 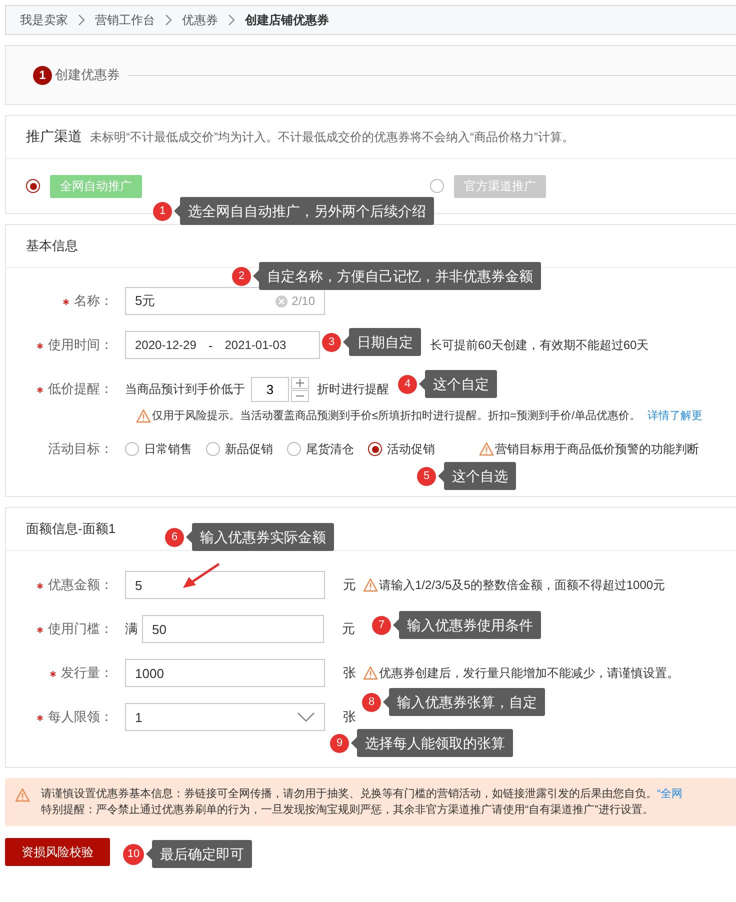 I want to click on breadcrumb-item: 营销工作台, so click(x=125, y=20).